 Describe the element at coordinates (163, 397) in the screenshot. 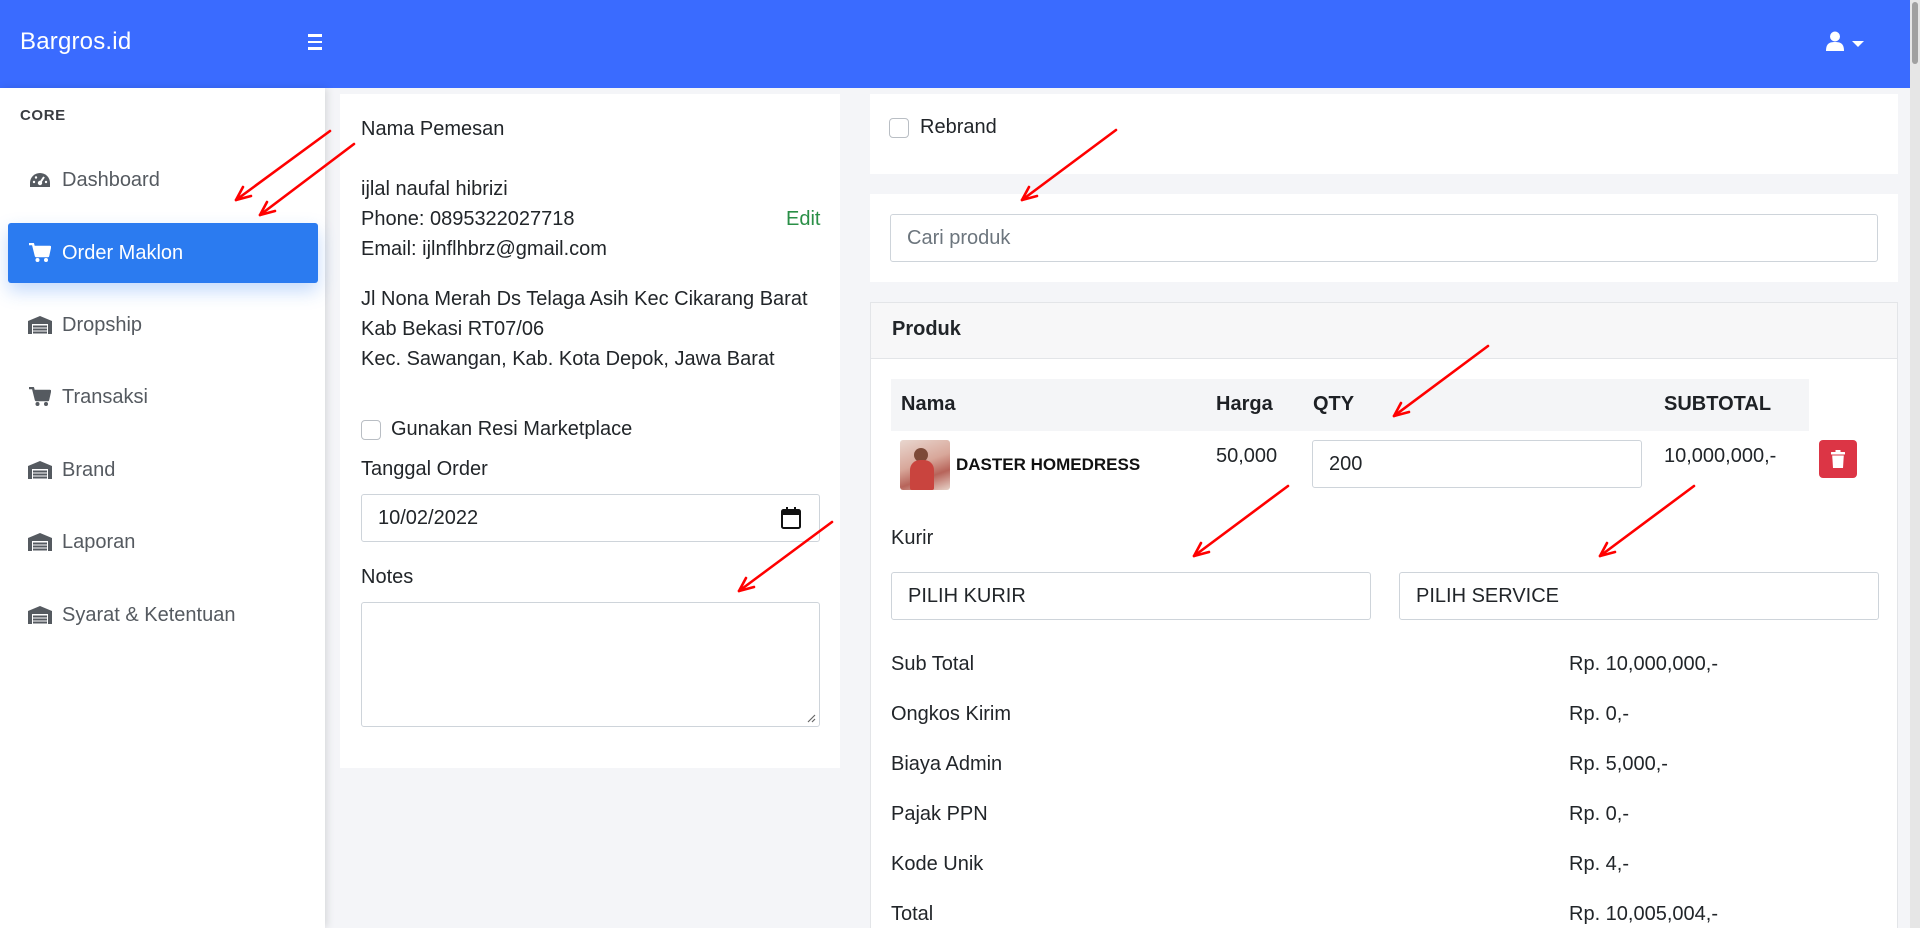

I see `sidebar-item-transaksi: Transaksi` at that location.